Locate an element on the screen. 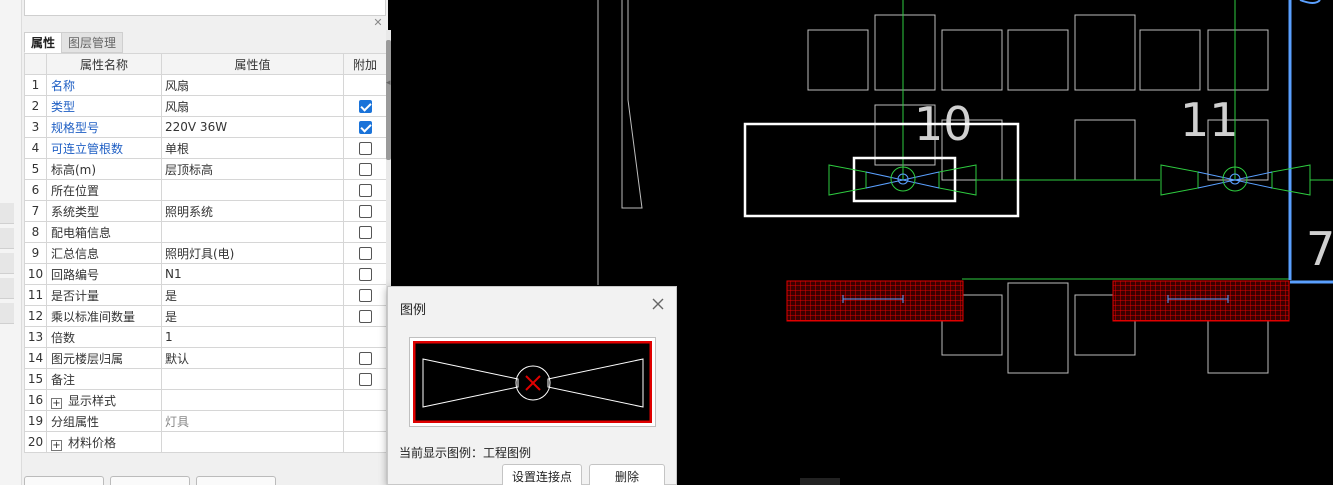 The image size is (1333, 485). table-row: 7 系统类型 照明系统 is located at coordinates (205, 211).